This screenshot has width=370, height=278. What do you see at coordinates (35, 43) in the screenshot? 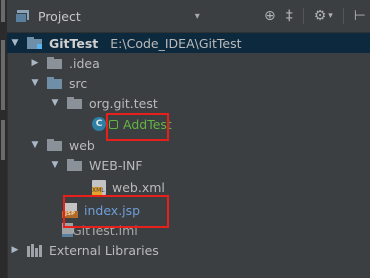
I see `module-folder-icon` at bounding box center [35, 43].